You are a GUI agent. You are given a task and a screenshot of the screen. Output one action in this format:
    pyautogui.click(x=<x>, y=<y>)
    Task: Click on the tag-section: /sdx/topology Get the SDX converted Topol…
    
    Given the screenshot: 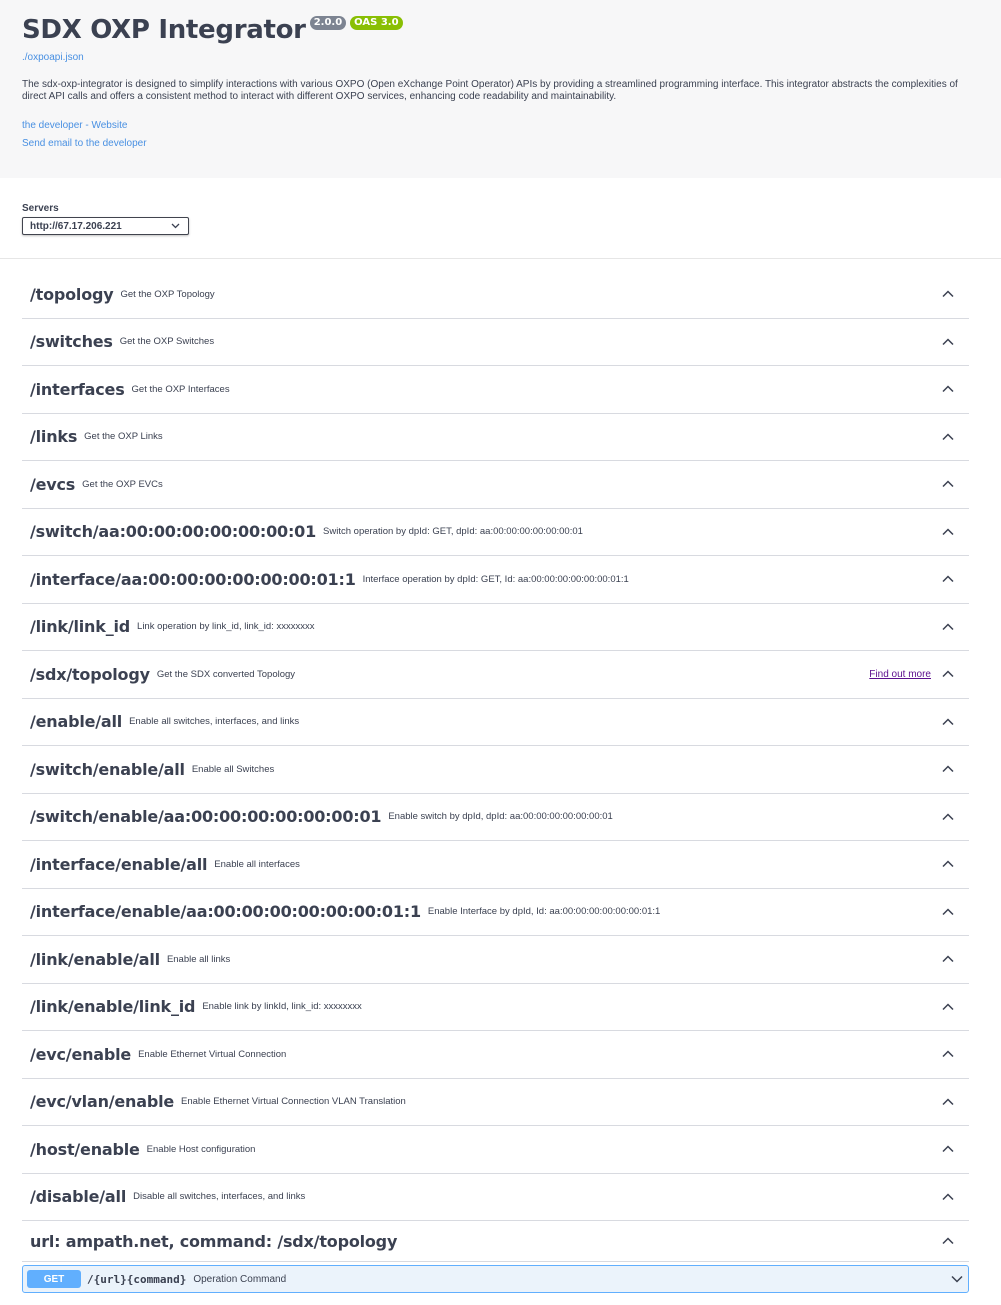 What is the action you would take?
    pyautogui.click(x=495, y=675)
    